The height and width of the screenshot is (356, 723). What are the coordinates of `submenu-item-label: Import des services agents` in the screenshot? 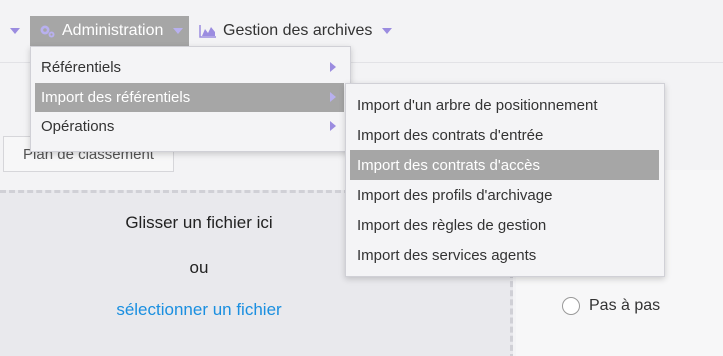 It's located at (447, 255).